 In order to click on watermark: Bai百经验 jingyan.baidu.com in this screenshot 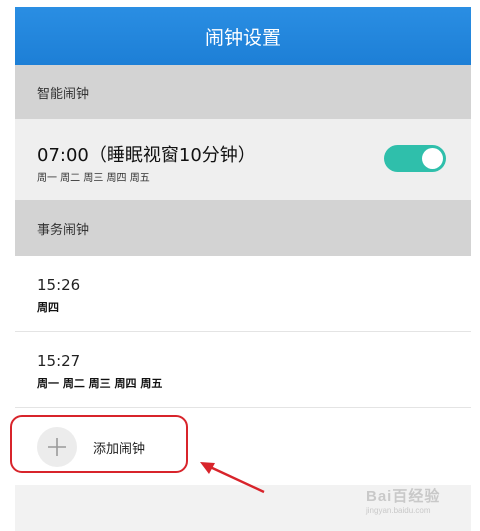, I will do `click(403, 500)`.